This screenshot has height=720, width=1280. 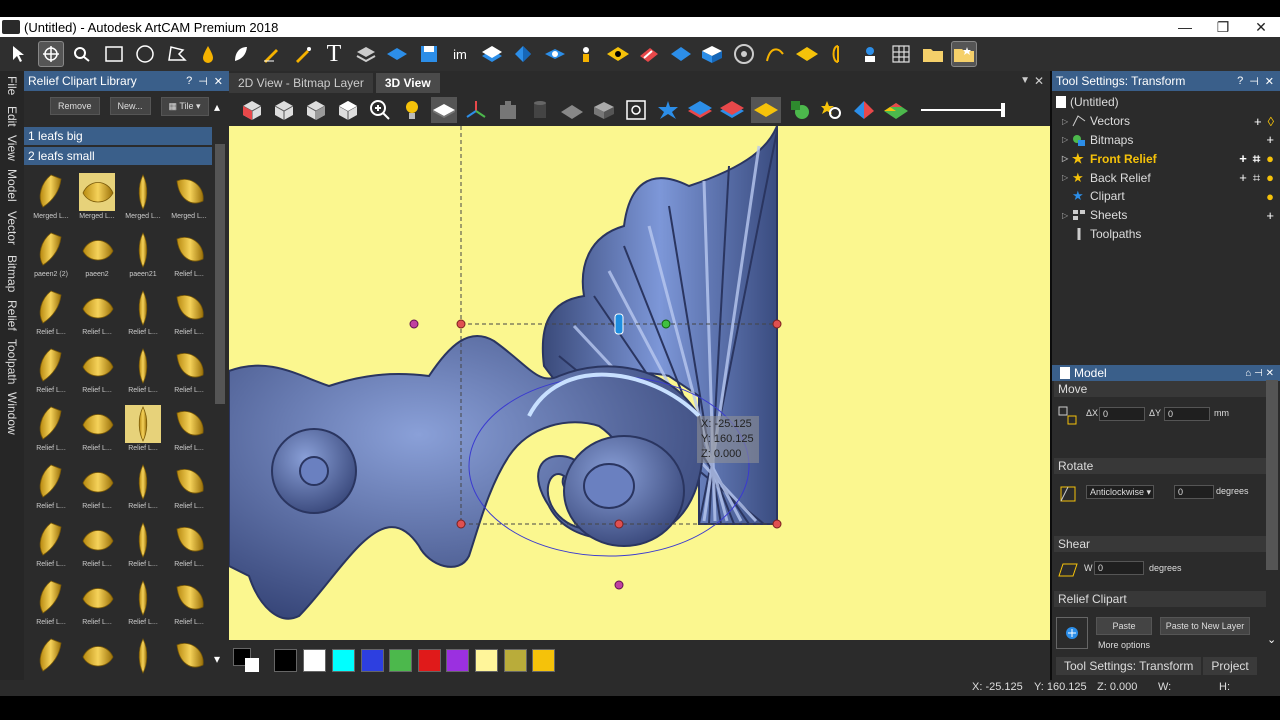 I want to click on tile-dropdown: ▦ Tile ▾, so click(x=184, y=106).